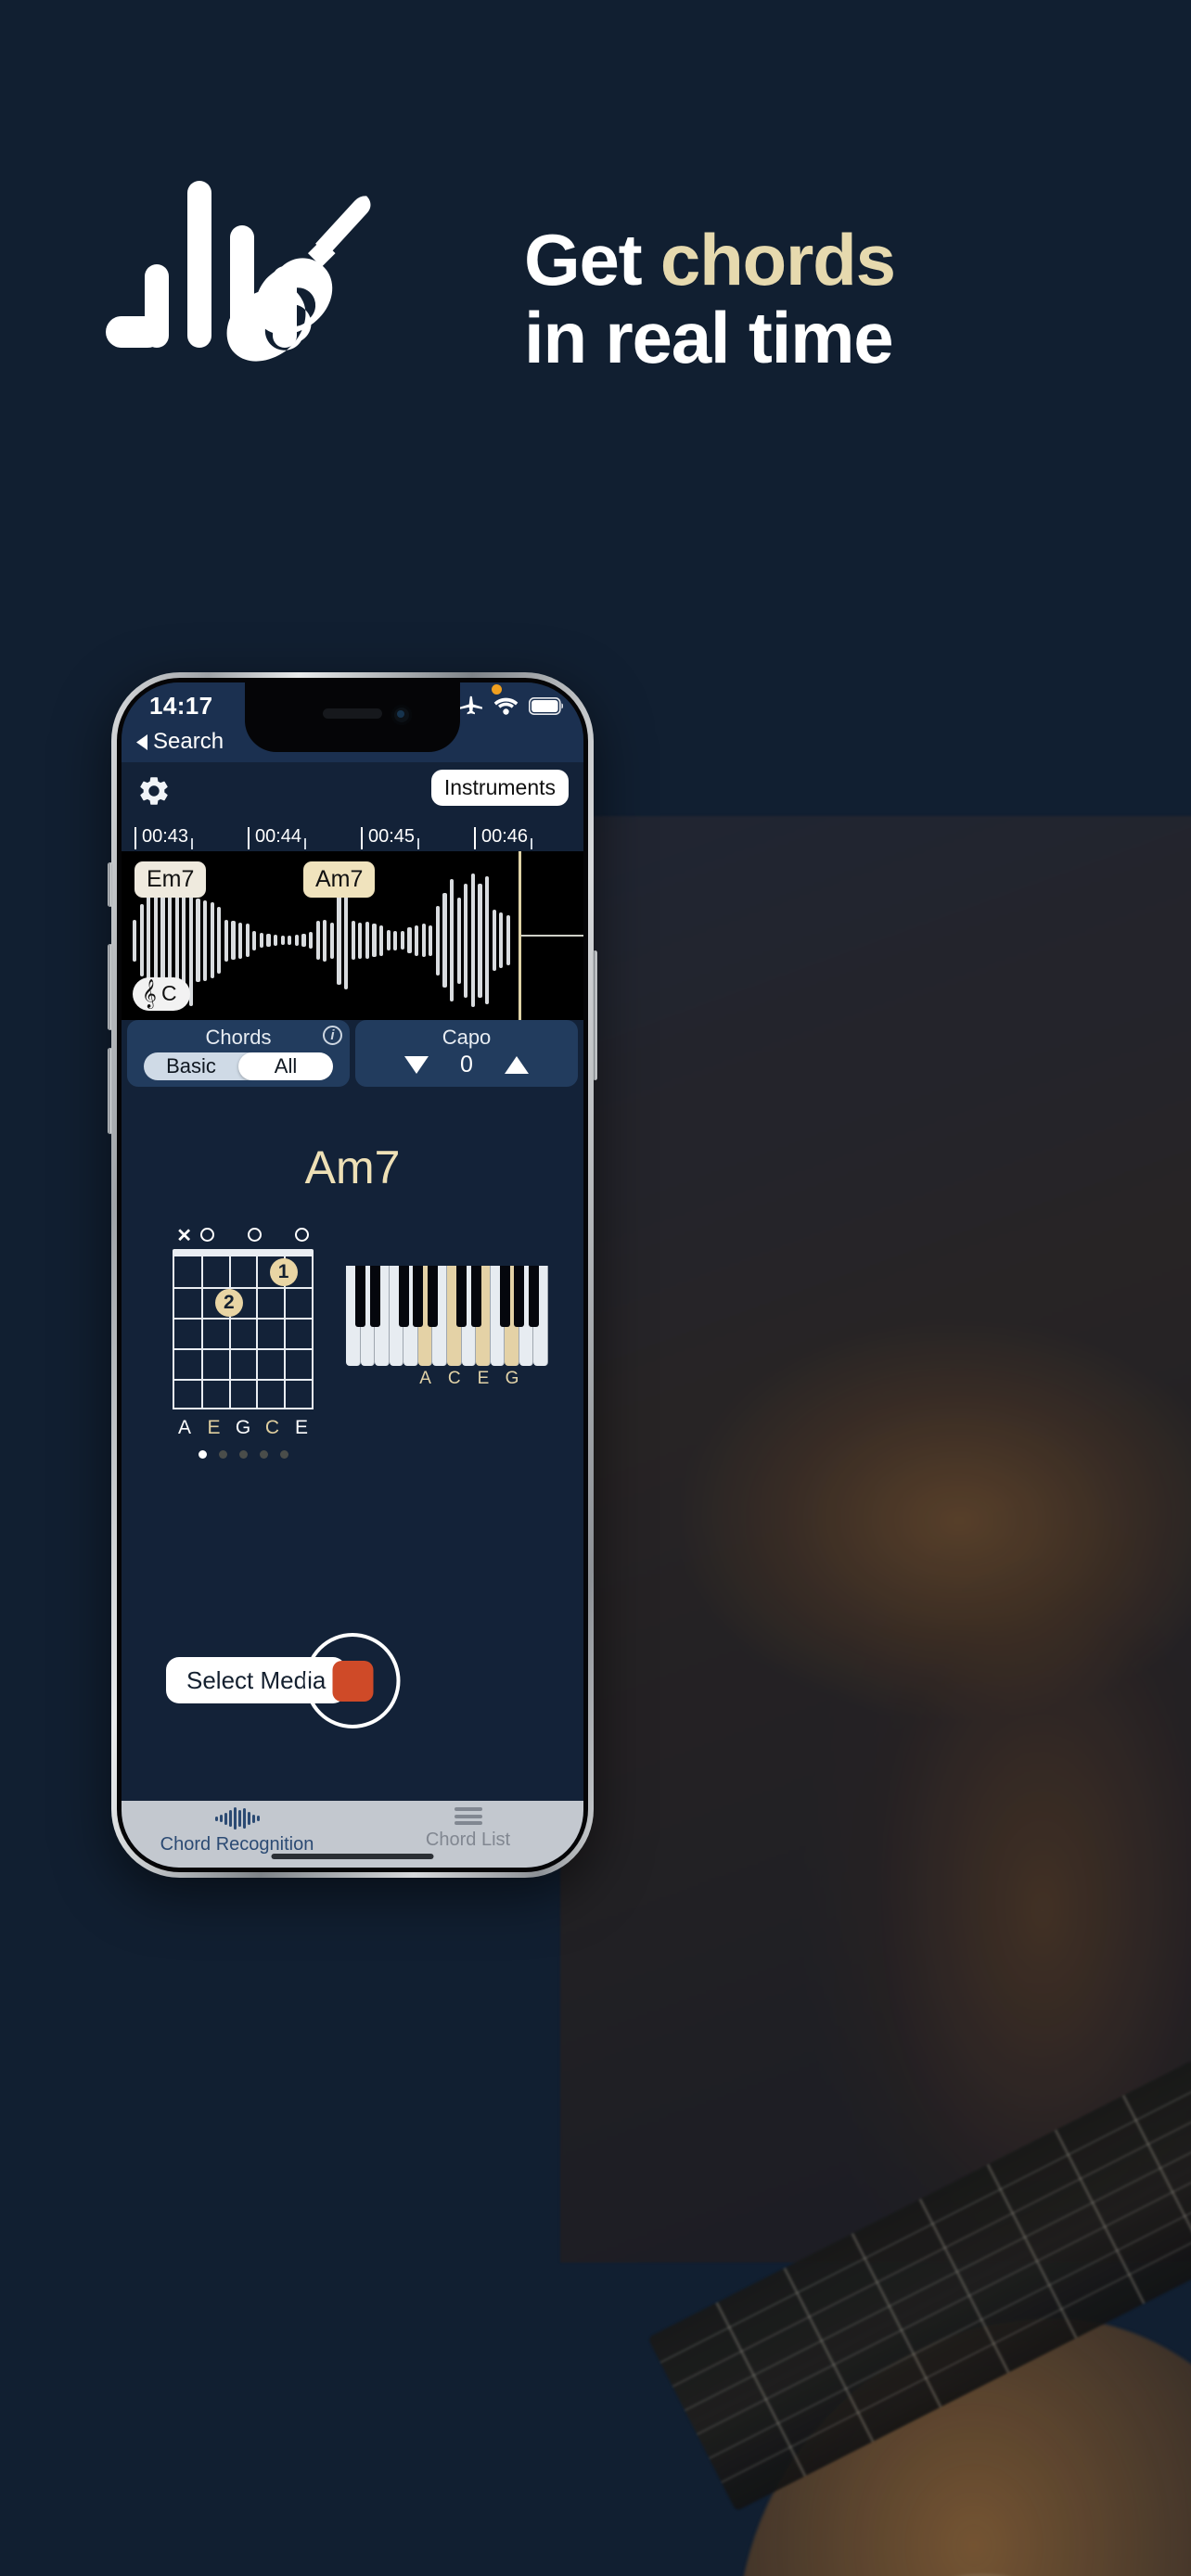 This screenshot has height=2576, width=1191. What do you see at coordinates (278, 836) in the screenshot?
I see `timeline-label: 00:44` at bounding box center [278, 836].